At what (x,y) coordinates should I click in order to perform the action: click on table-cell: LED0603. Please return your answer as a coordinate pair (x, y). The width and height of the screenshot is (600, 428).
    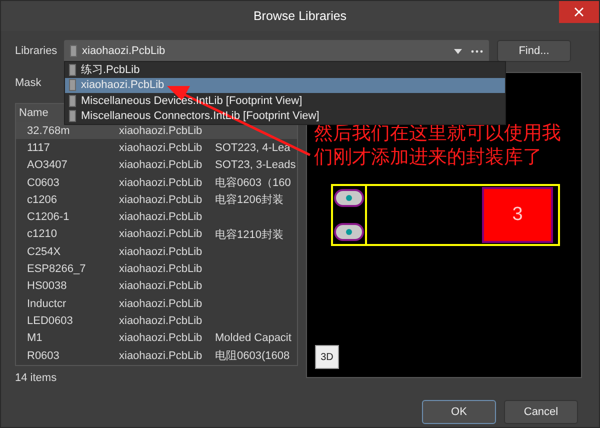
    Looking at the image, I should click on (50, 320).